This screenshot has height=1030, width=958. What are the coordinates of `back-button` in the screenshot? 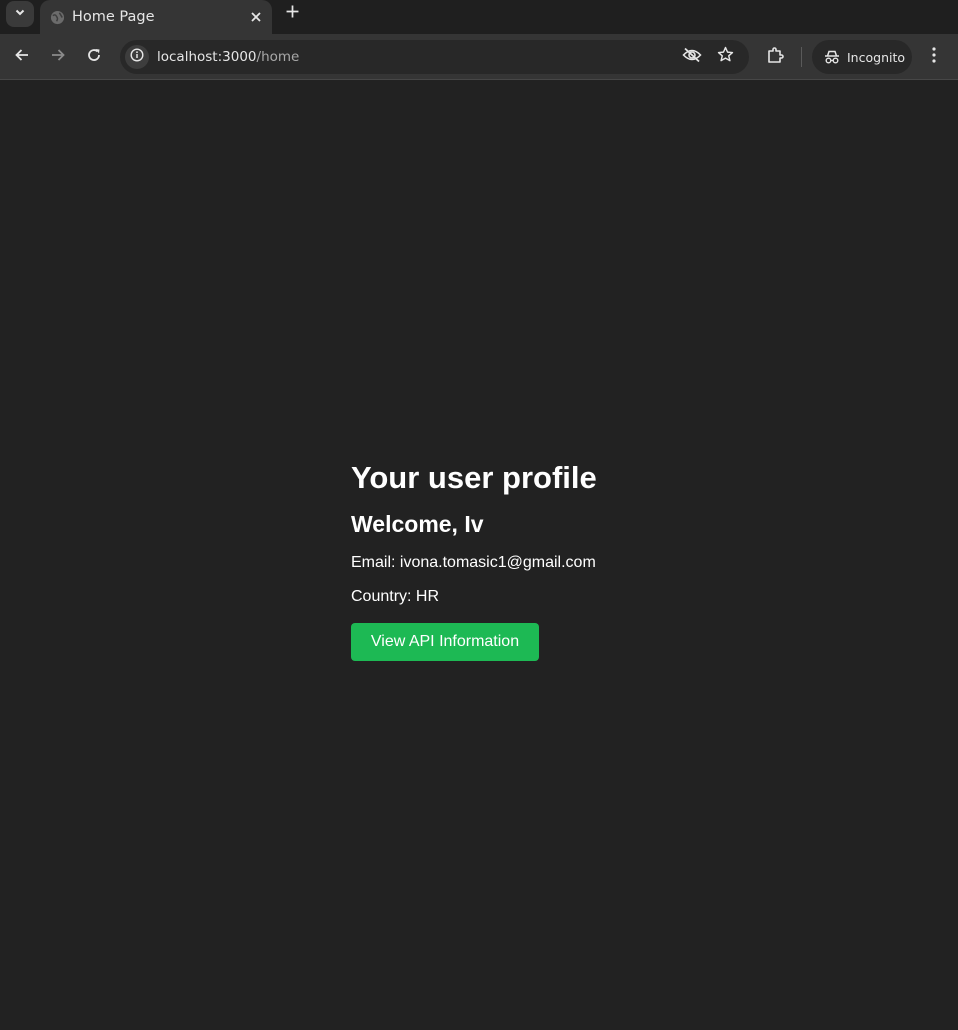 It's located at (22, 57).